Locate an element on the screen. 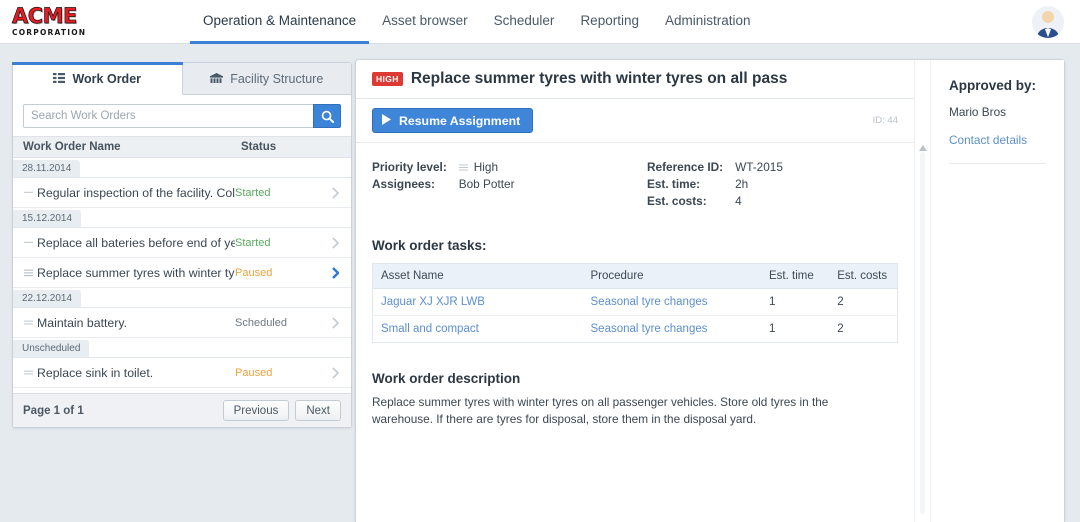 The image size is (1080, 522). work-order-id: ID: 44 is located at coordinates (885, 120).